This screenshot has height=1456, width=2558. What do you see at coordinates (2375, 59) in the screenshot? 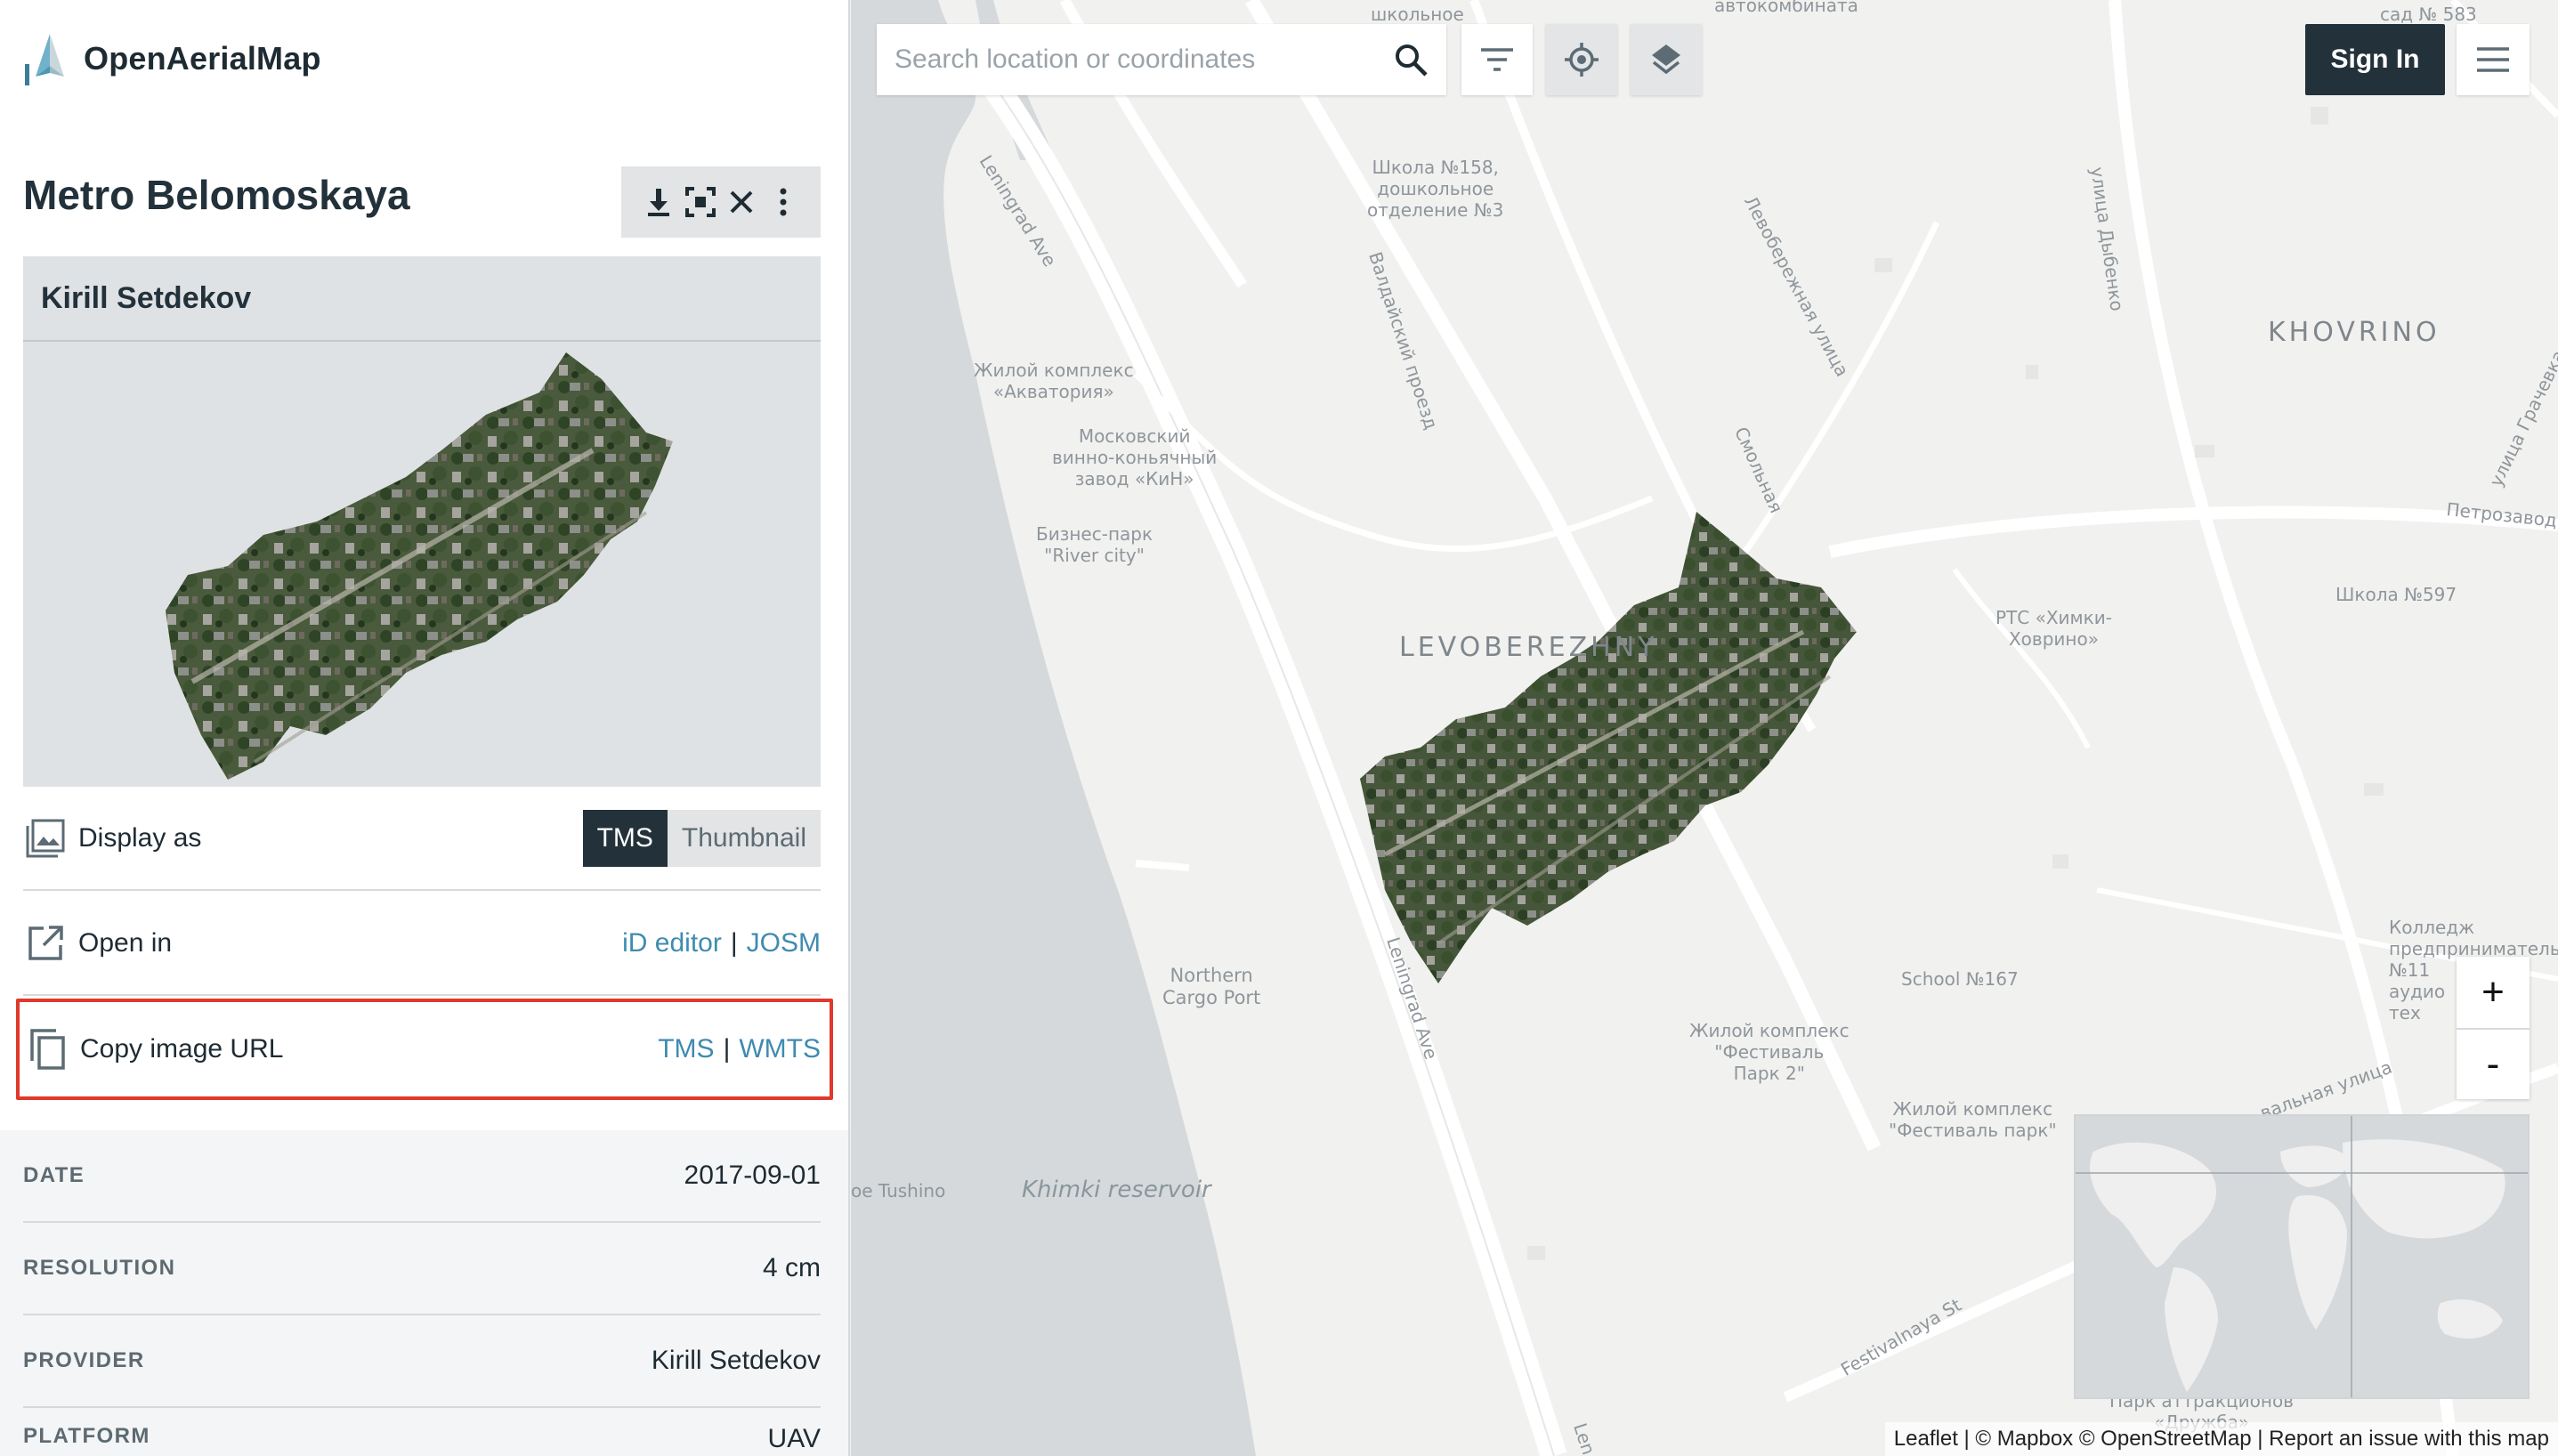
I see `sign-in-button: Sign In` at bounding box center [2375, 59].